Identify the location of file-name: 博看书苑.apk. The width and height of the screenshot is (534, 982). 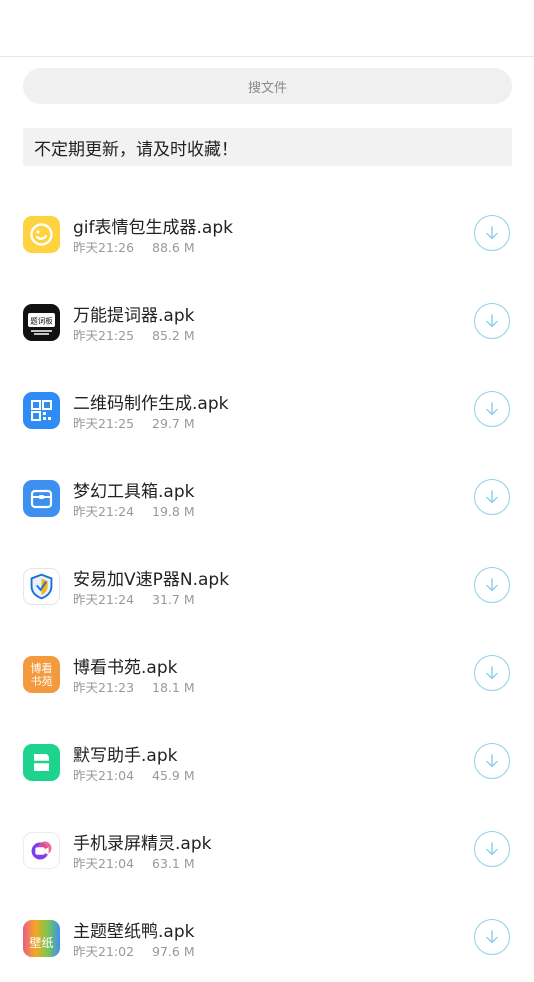
(125, 668).